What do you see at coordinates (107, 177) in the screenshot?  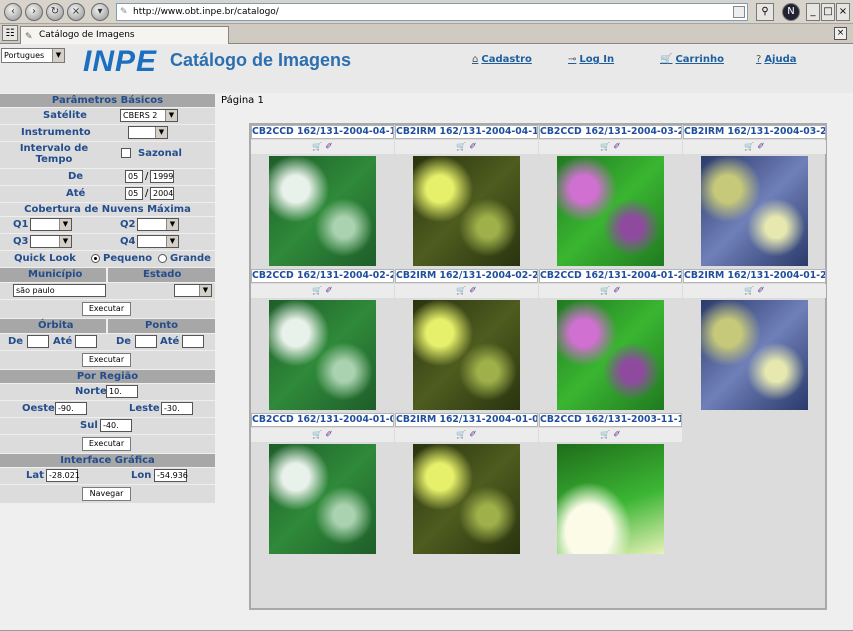 I see `row-de: De 05 / 1999` at bounding box center [107, 177].